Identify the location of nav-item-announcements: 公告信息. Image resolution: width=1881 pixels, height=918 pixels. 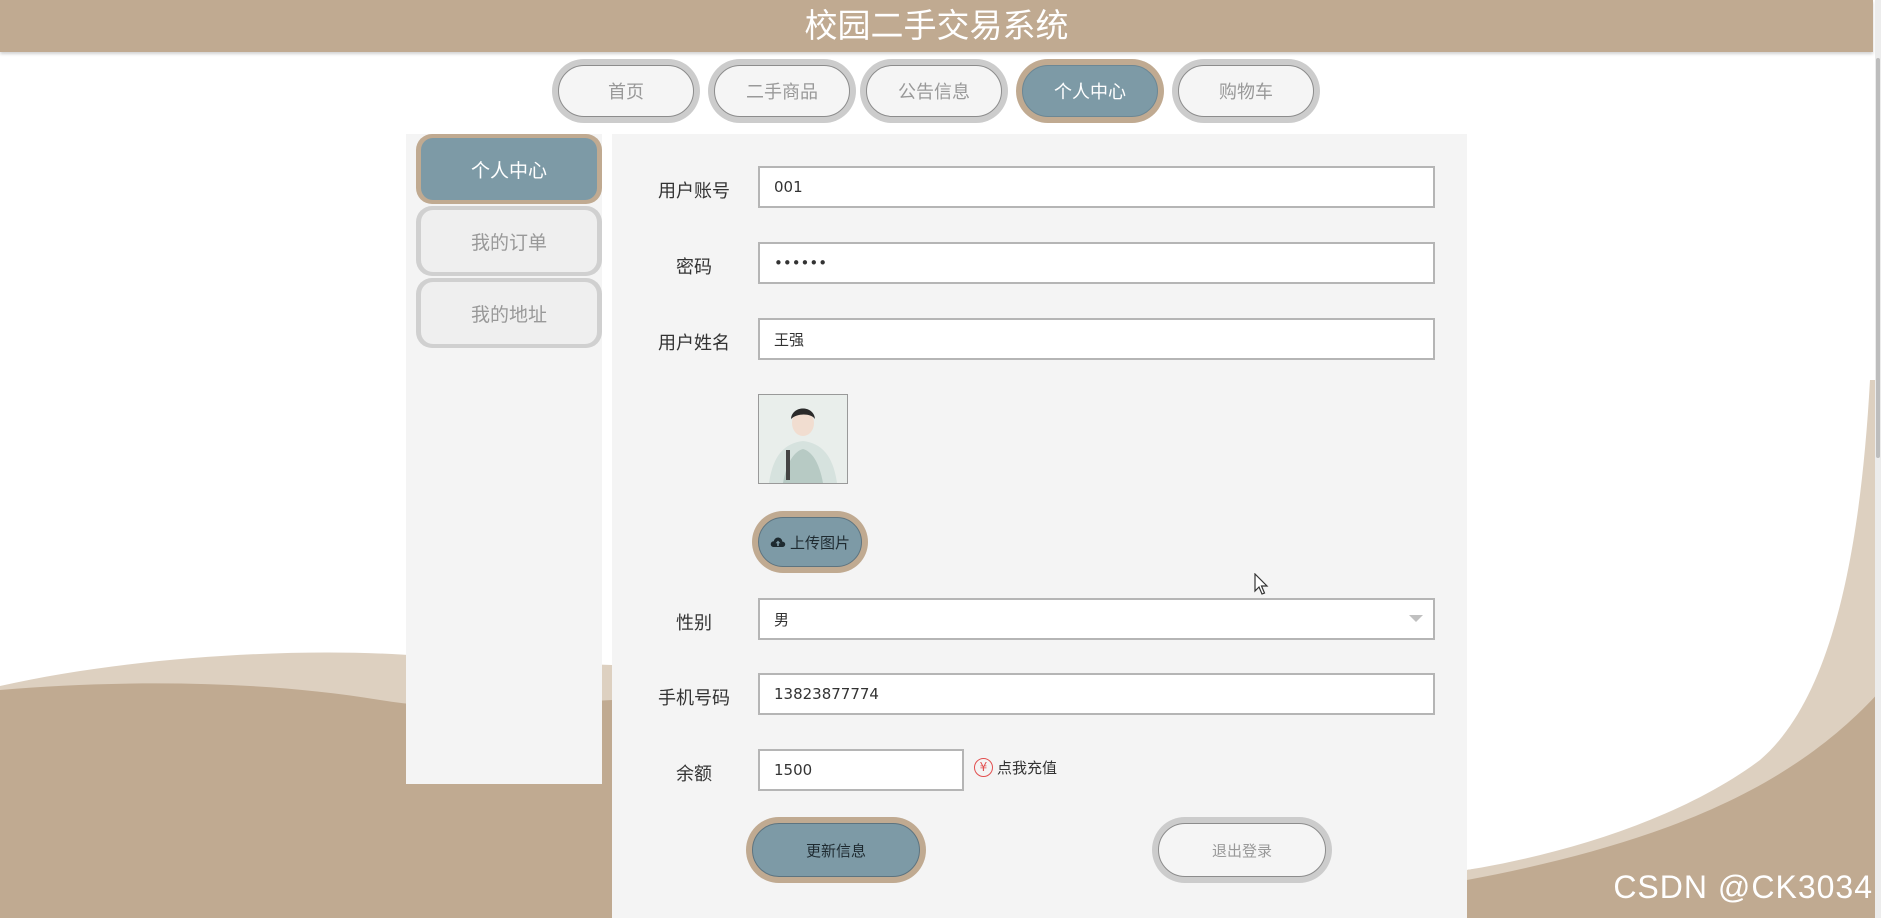
(934, 91).